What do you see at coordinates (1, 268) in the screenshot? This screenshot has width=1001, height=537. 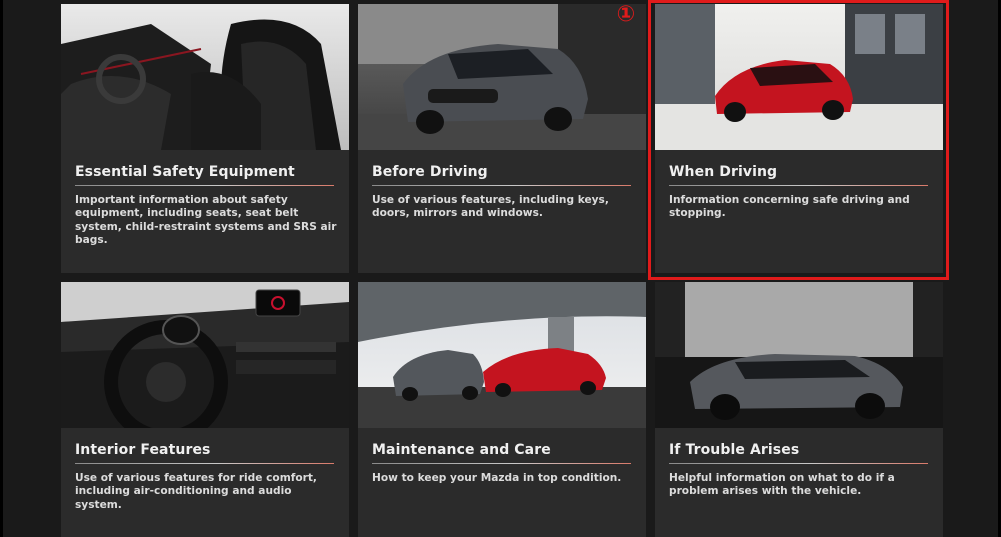 I see `frame-left-edge` at bounding box center [1, 268].